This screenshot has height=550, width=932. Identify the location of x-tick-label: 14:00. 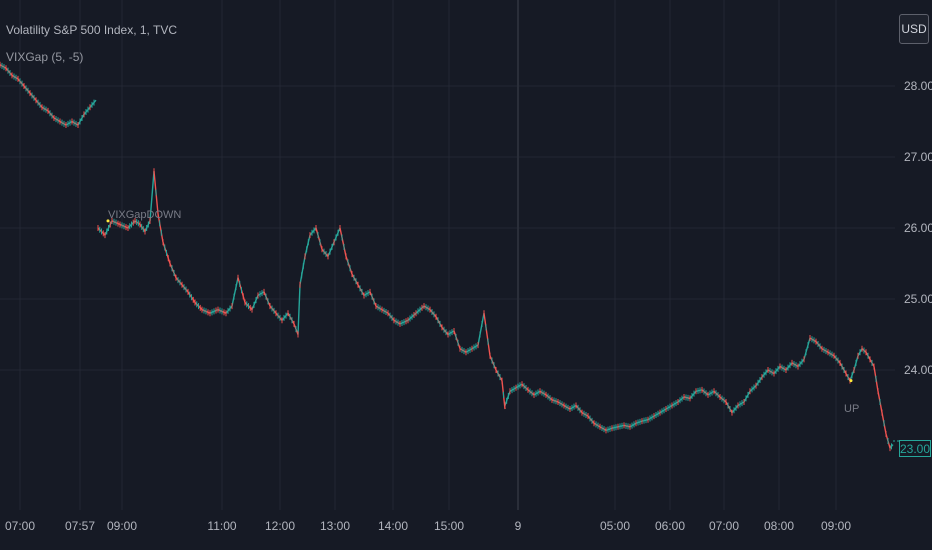
(393, 526).